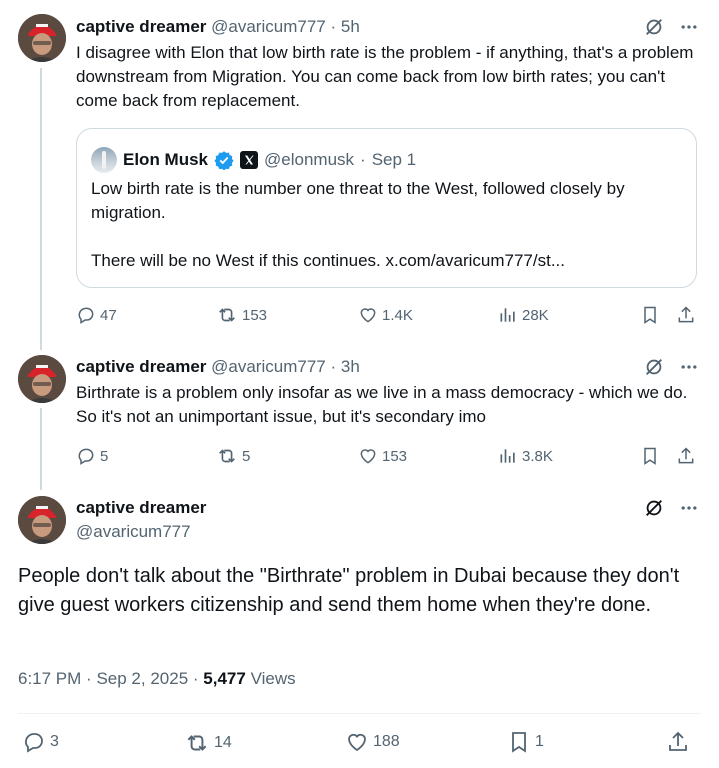 The image size is (719, 768). I want to click on like-button: 188, so click(372, 742).